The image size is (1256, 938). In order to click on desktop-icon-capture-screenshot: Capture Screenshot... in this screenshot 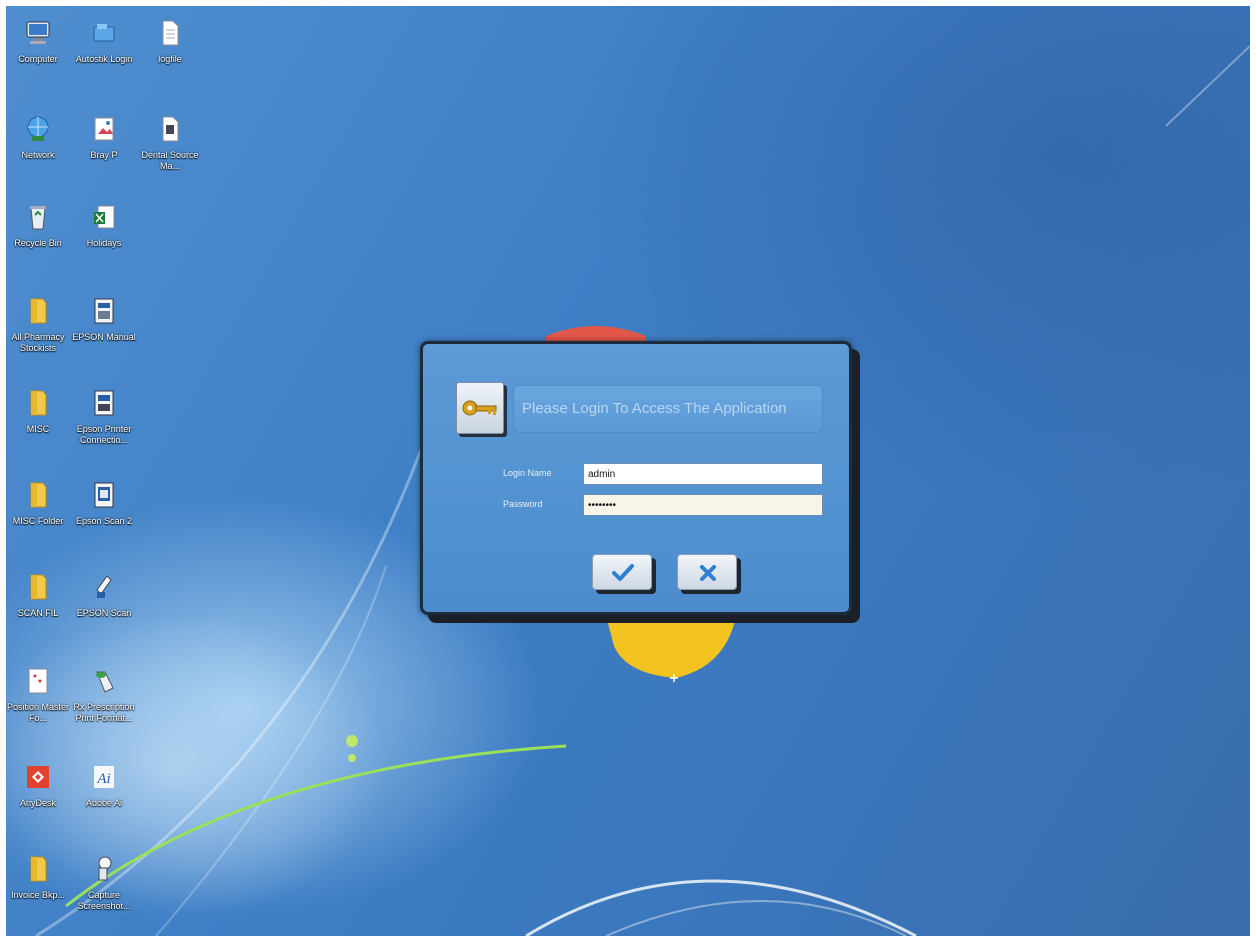, I will do `click(104, 894)`.